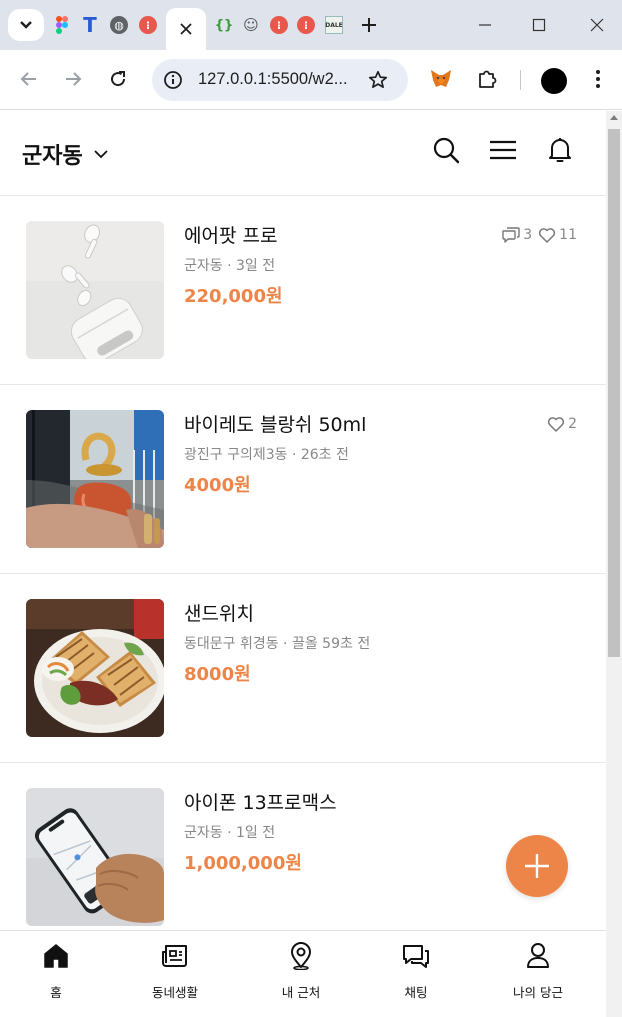 This screenshot has height=1017, width=622. I want to click on search-icon, so click(446, 150).